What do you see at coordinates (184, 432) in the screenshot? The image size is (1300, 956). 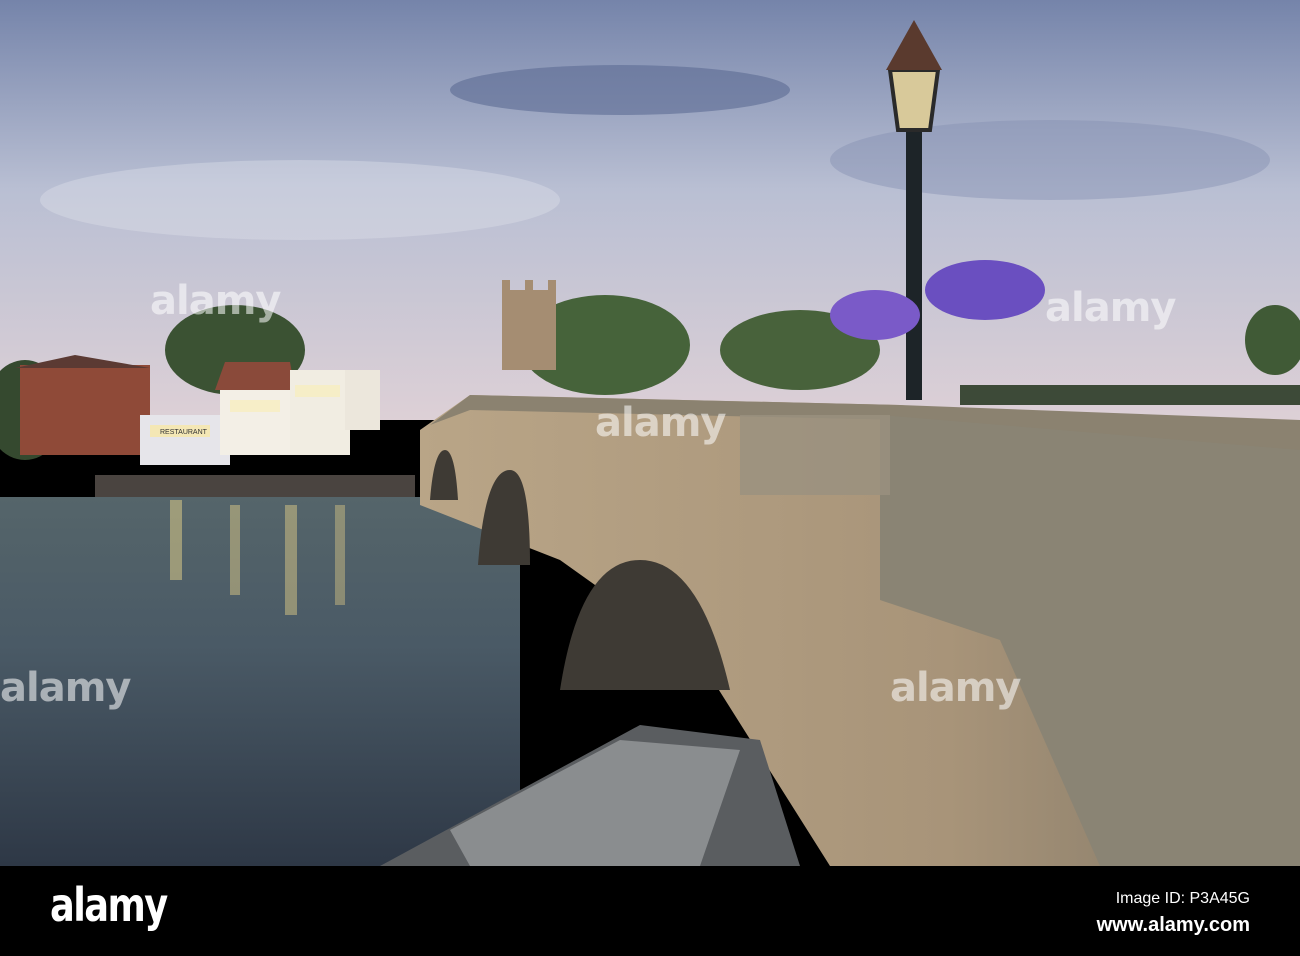 I see `restaurant-sign: RESTAURANT` at bounding box center [184, 432].